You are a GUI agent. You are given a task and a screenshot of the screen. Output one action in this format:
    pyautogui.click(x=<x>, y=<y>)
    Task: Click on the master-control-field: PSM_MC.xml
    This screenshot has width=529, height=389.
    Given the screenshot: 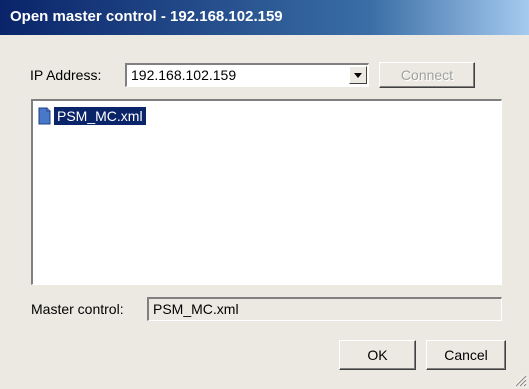 What is the action you would take?
    pyautogui.click(x=324, y=309)
    